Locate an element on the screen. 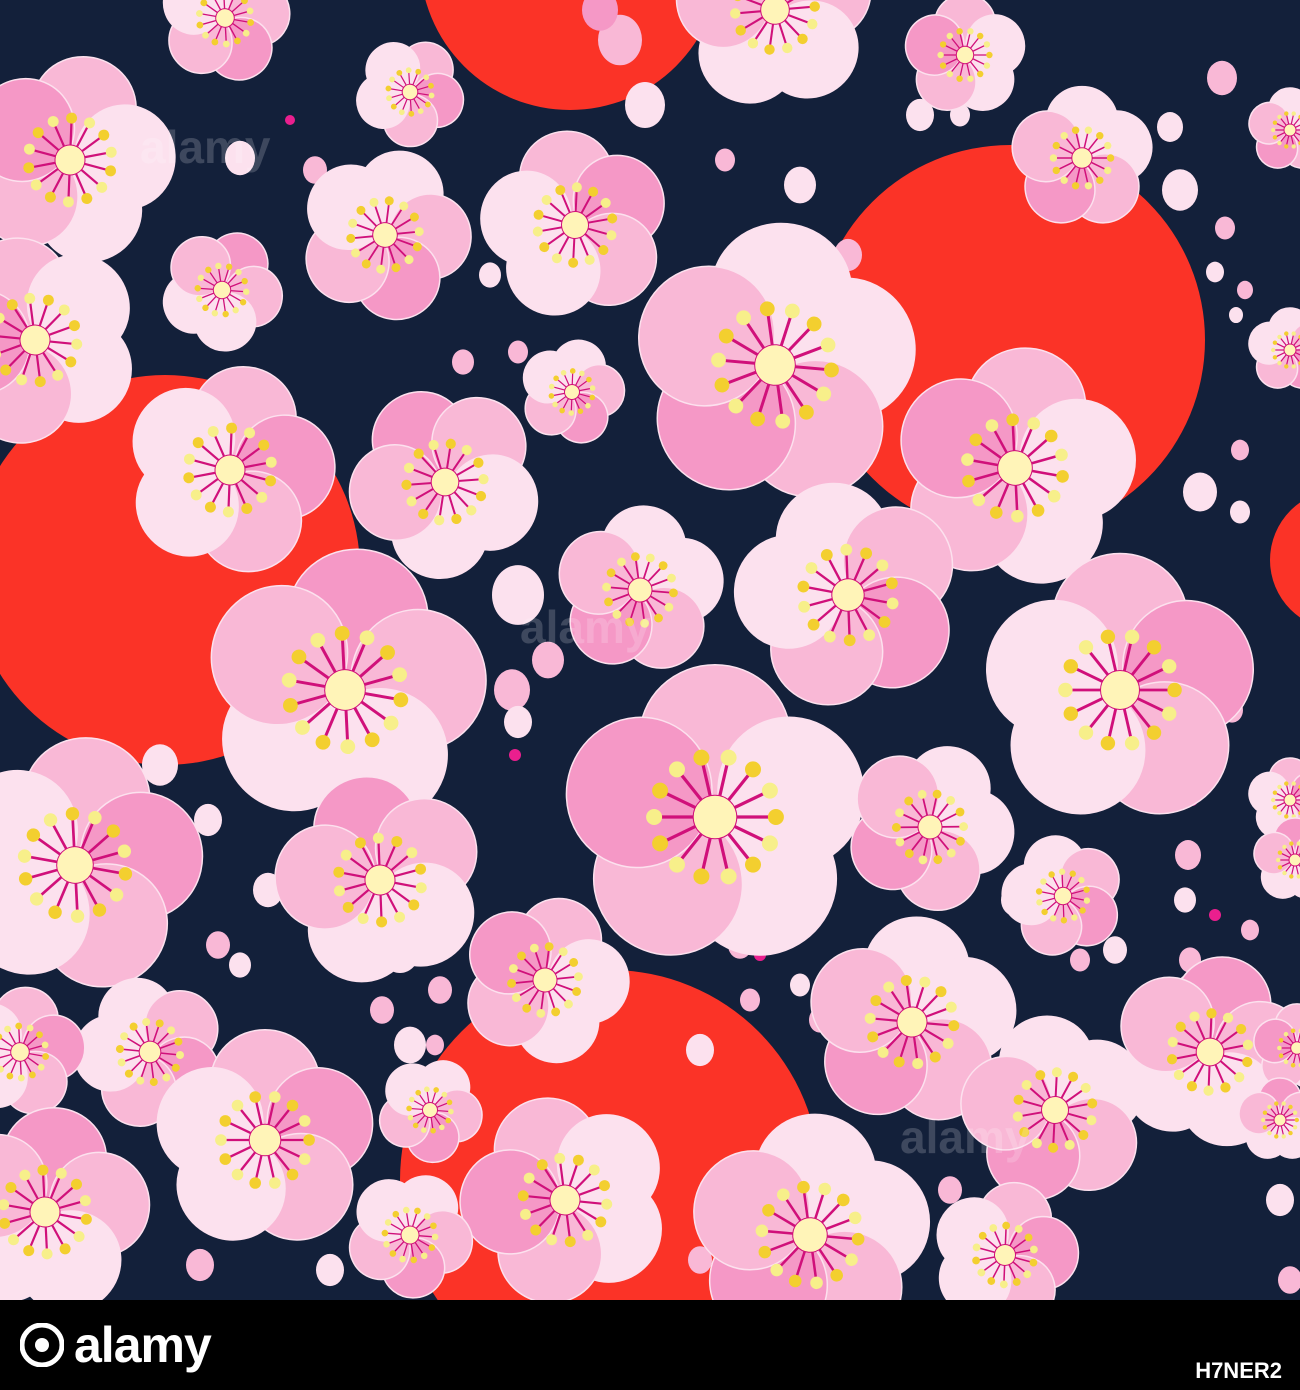 The image size is (1300, 1390). brand-logo: alamy is located at coordinates (116, 1345).